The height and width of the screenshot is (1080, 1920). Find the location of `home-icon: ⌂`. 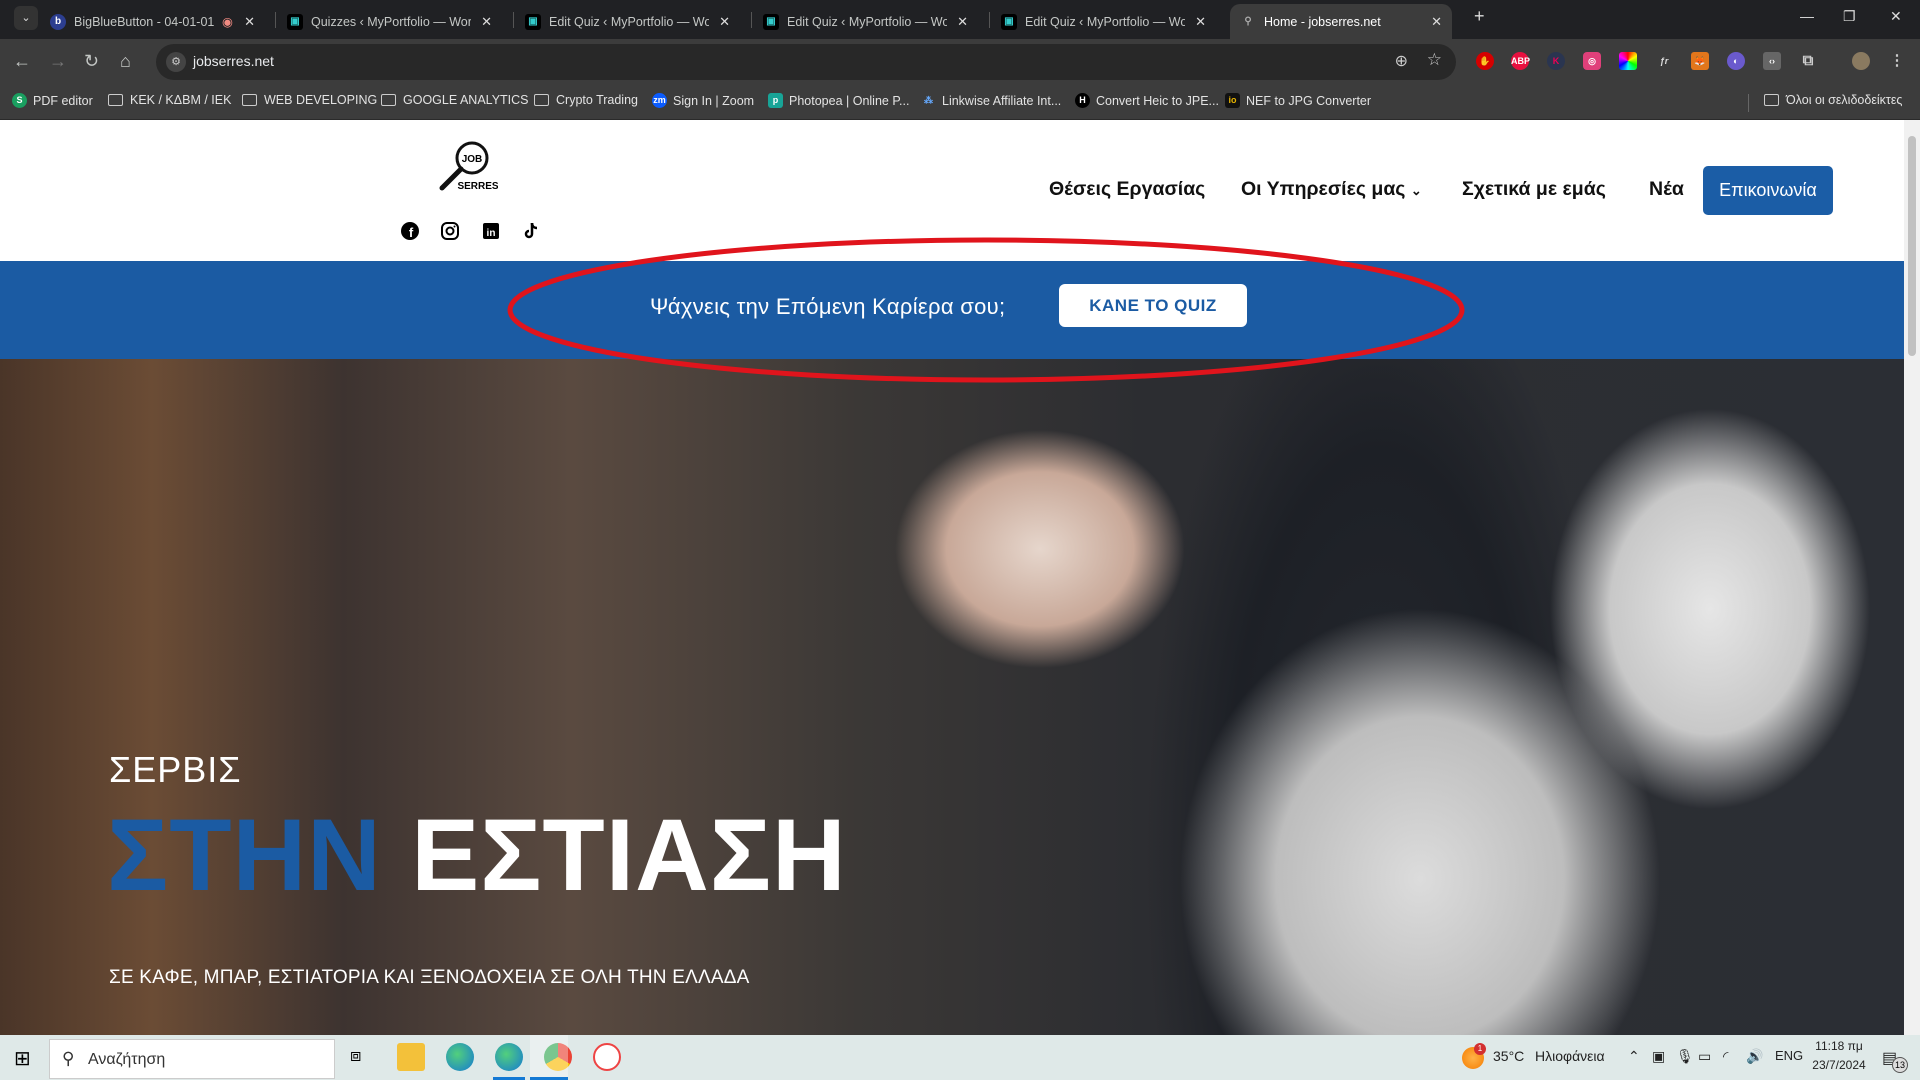

home-icon: ⌂ is located at coordinates (125, 61).